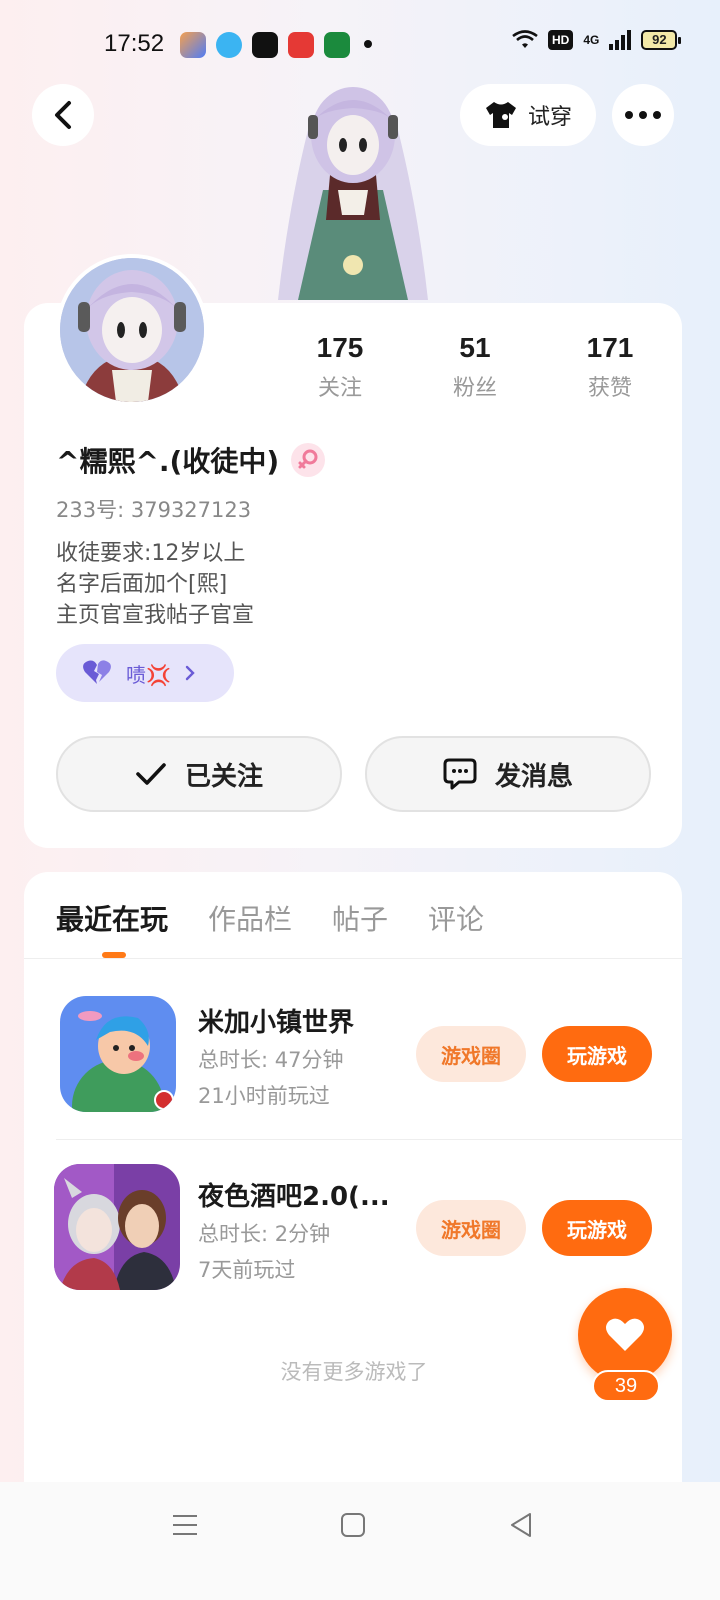 The height and width of the screenshot is (1600, 720). What do you see at coordinates (276, 1023) in the screenshot?
I see `game-name: 米加小镇世界` at bounding box center [276, 1023].